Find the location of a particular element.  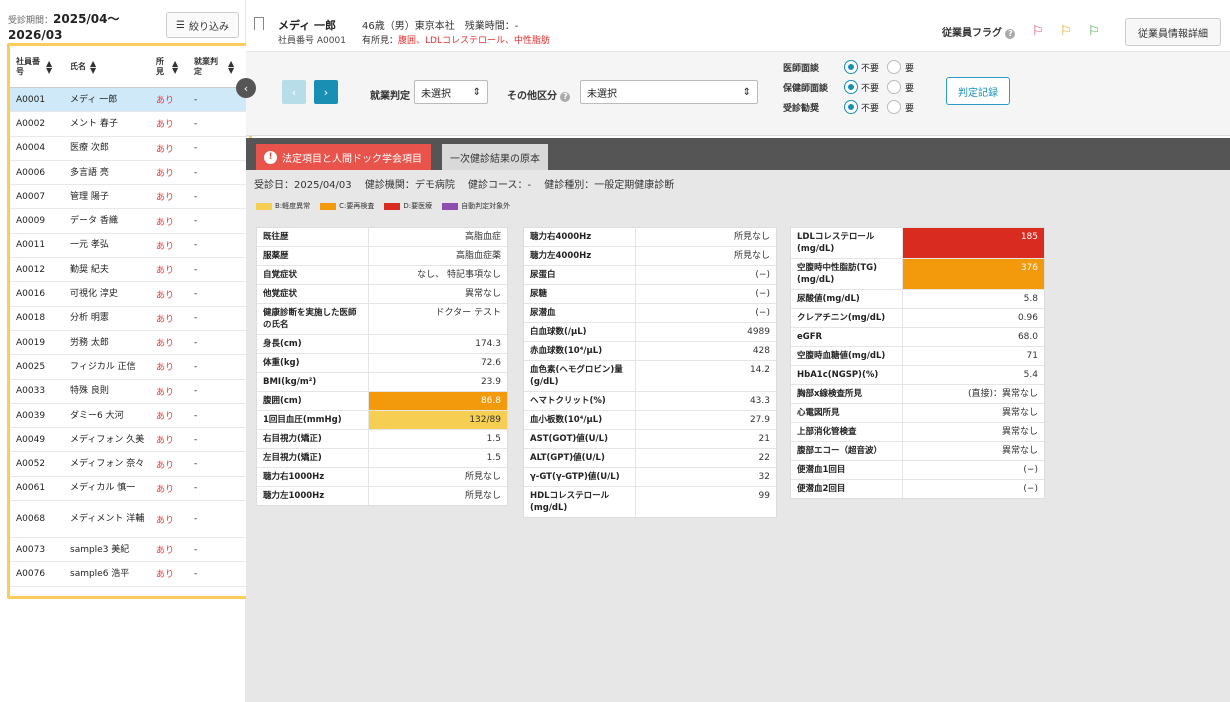

other-category-select: 未選択 ⇕ is located at coordinates (669, 92).